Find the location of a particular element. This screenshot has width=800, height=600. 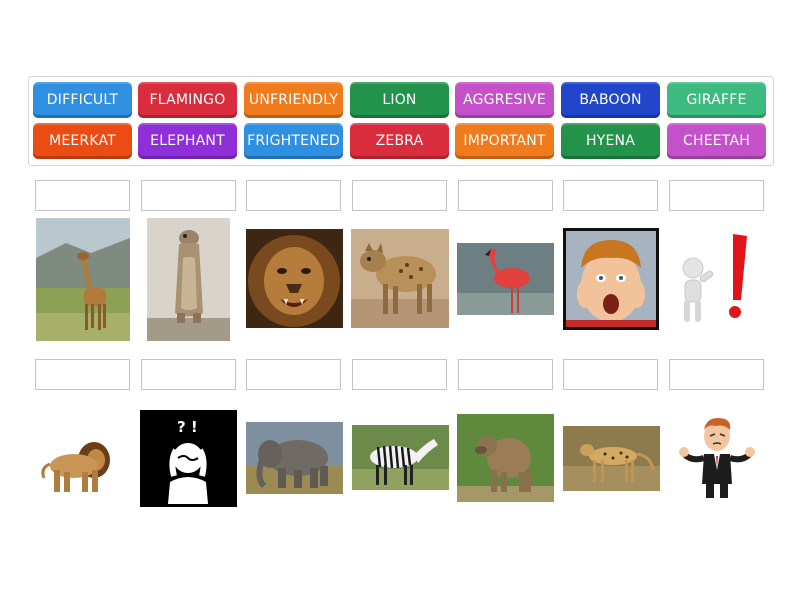

tile-hyena: HYENA is located at coordinates (610, 141).